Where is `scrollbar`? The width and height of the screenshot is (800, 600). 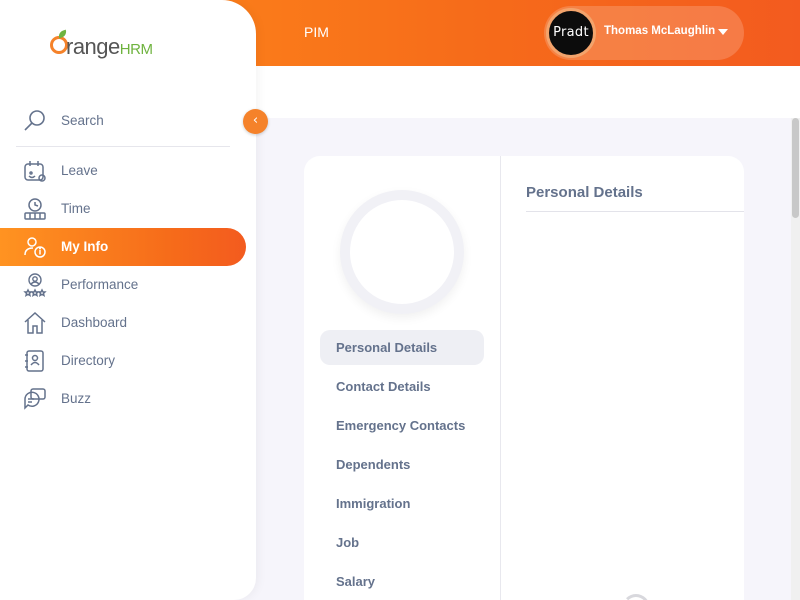 scrollbar is located at coordinates (795, 359).